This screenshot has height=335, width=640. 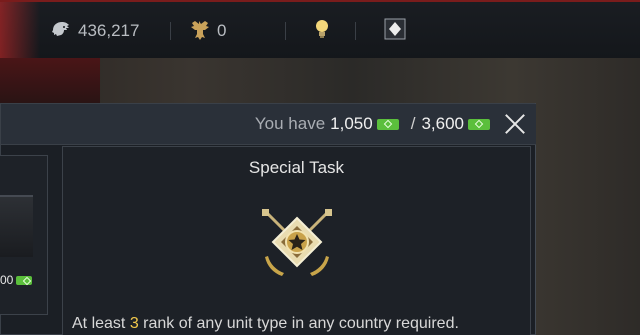 I want to click on crate-image, so click(x=16, y=226).